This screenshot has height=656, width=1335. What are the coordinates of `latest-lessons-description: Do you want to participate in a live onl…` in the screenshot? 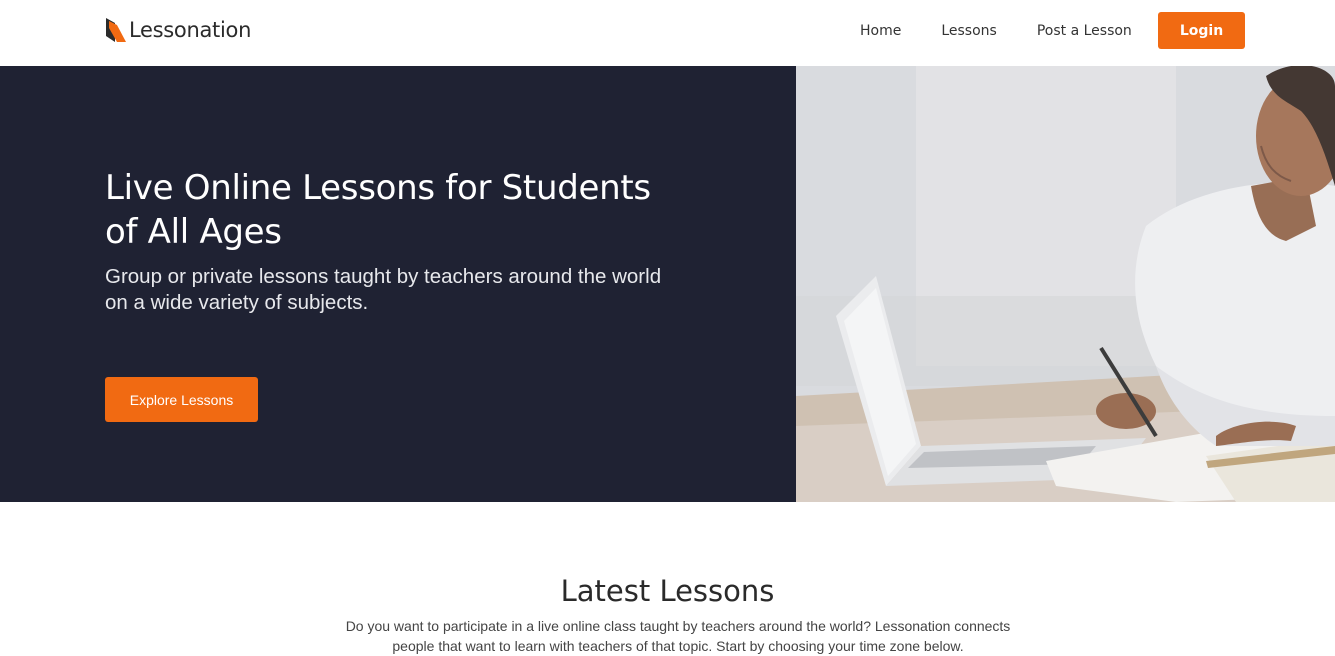 It's located at (678, 636).